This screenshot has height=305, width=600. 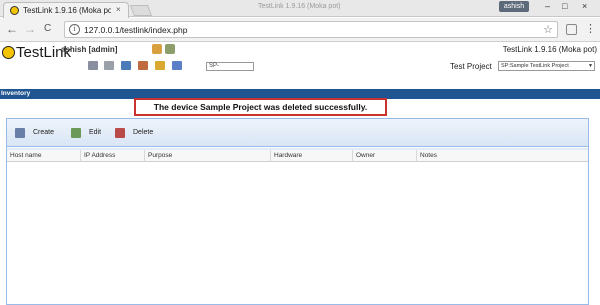 I want to click on minimize-icon: –, so click(x=547, y=6).